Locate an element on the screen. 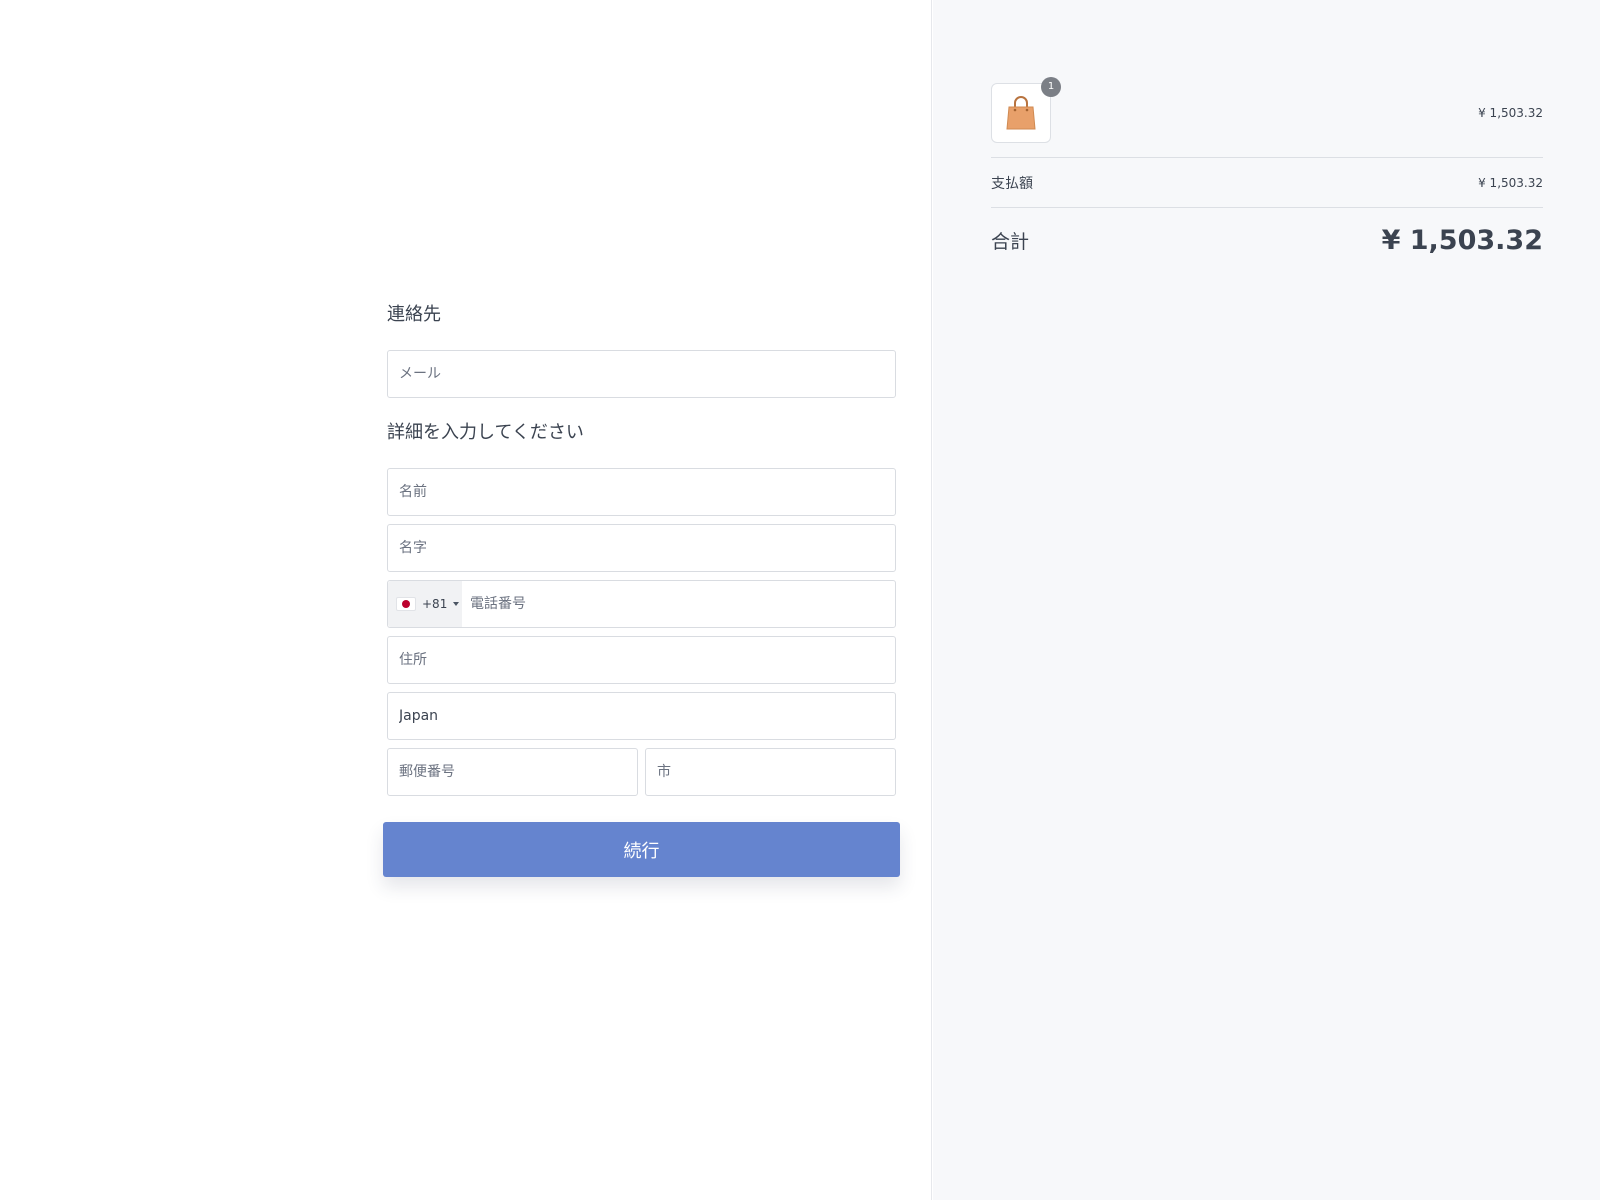 The width and height of the screenshot is (1600, 1200). phone-field-wrapper: +81 is located at coordinates (641, 604).